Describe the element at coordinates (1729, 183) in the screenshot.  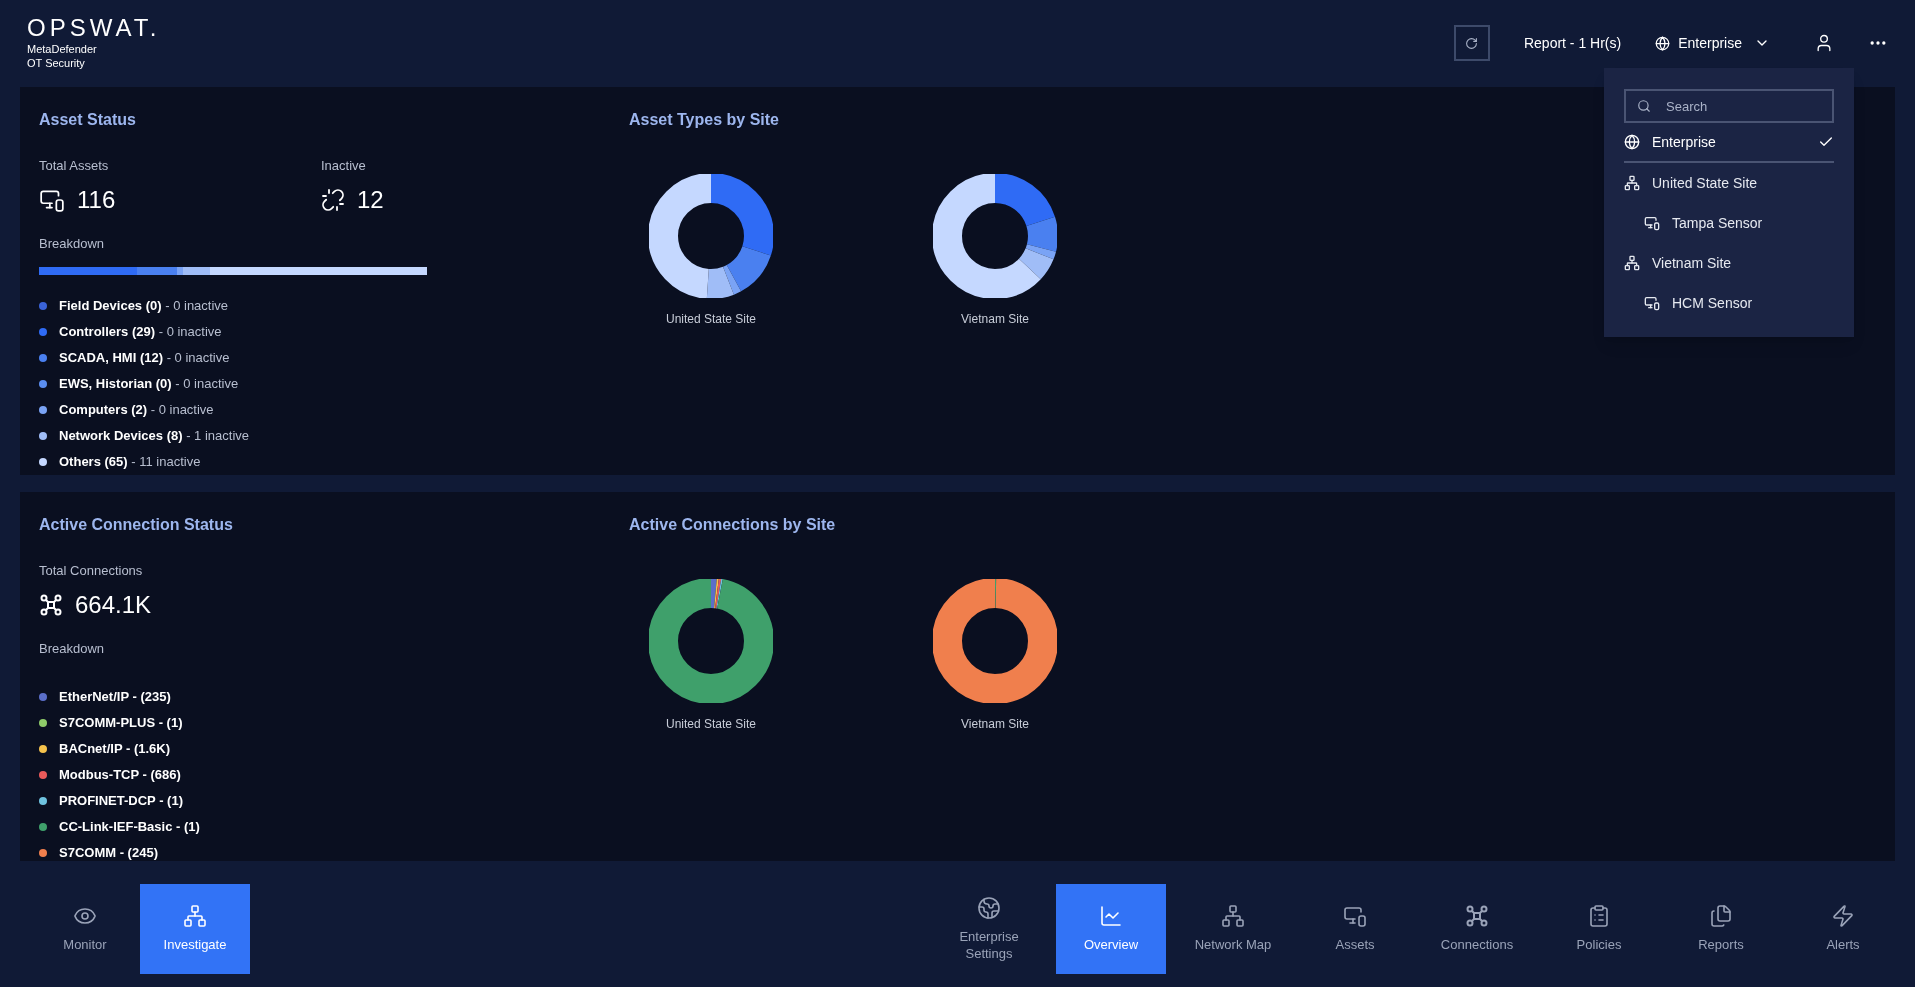
I see `menu-item: United State Site` at that location.